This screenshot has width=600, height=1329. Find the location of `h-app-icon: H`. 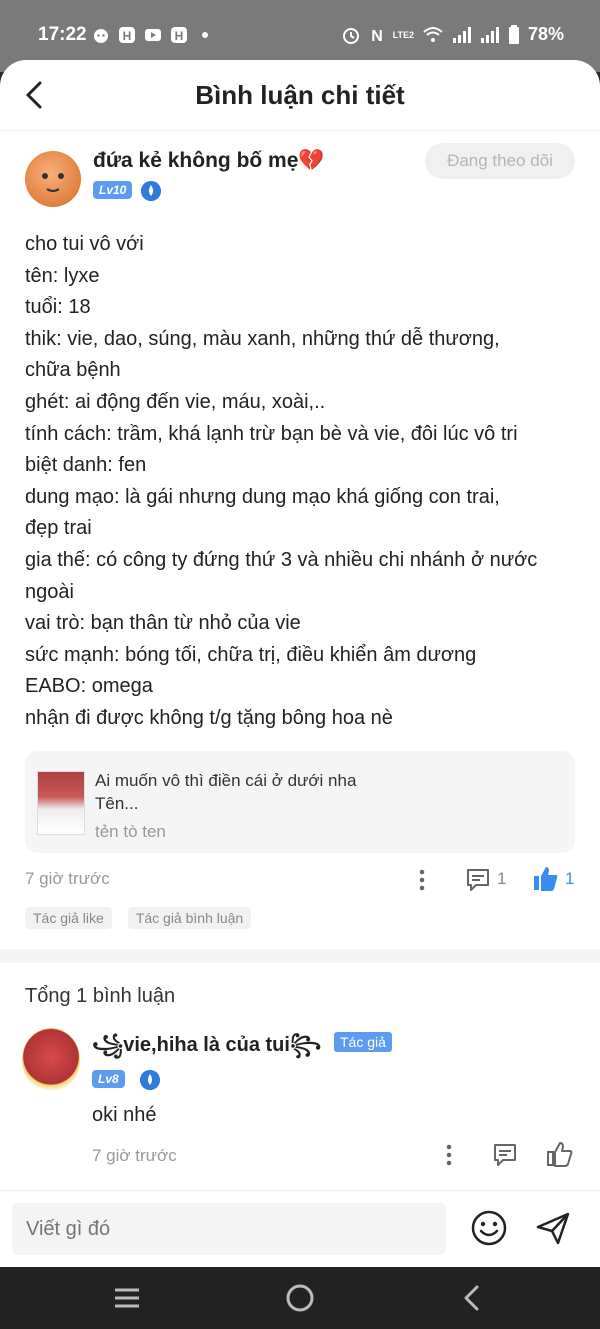

h-app-icon: H is located at coordinates (127, 35).